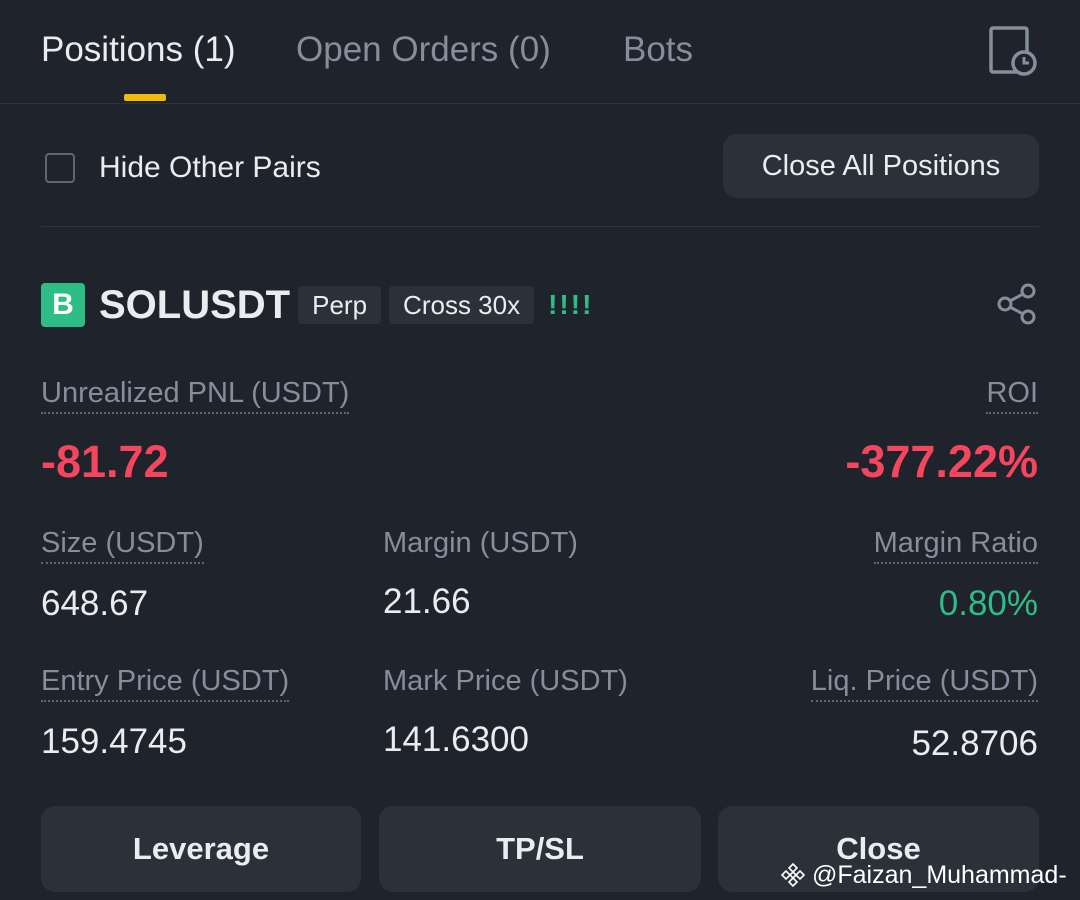  Describe the element at coordinates (941, 461) in the screenshot. I see `roi-value: -377.22%` at that location.